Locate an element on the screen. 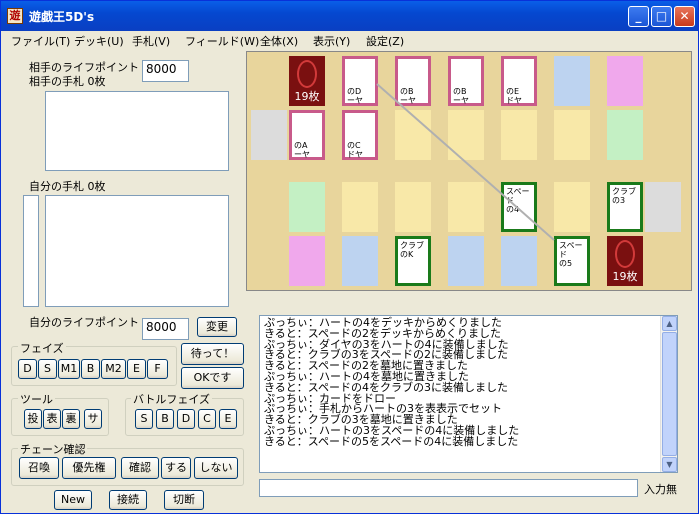 The image size is (699, 514). change-life-button: 変更 is located at coordinates (217, 327).